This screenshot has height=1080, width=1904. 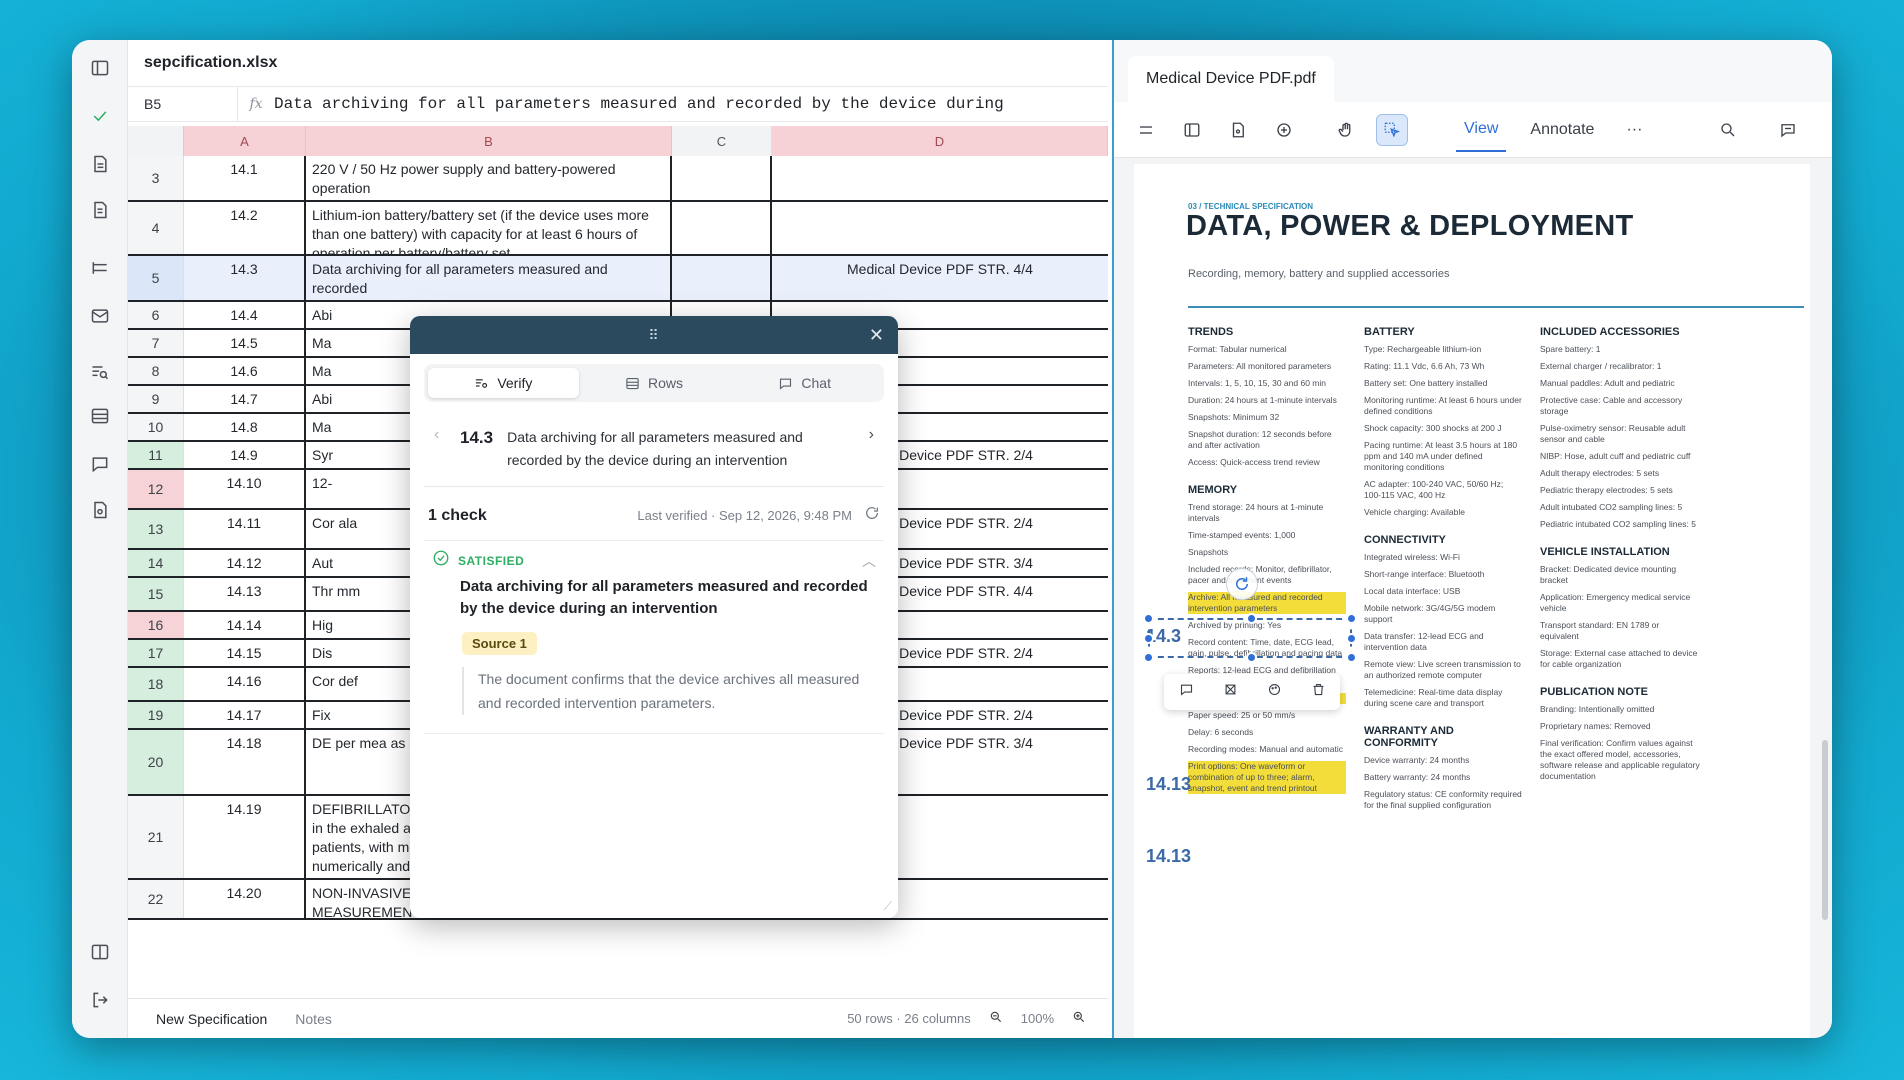 I want to click on previous-requirement-icon: ‹, so click(x=447, y=435).